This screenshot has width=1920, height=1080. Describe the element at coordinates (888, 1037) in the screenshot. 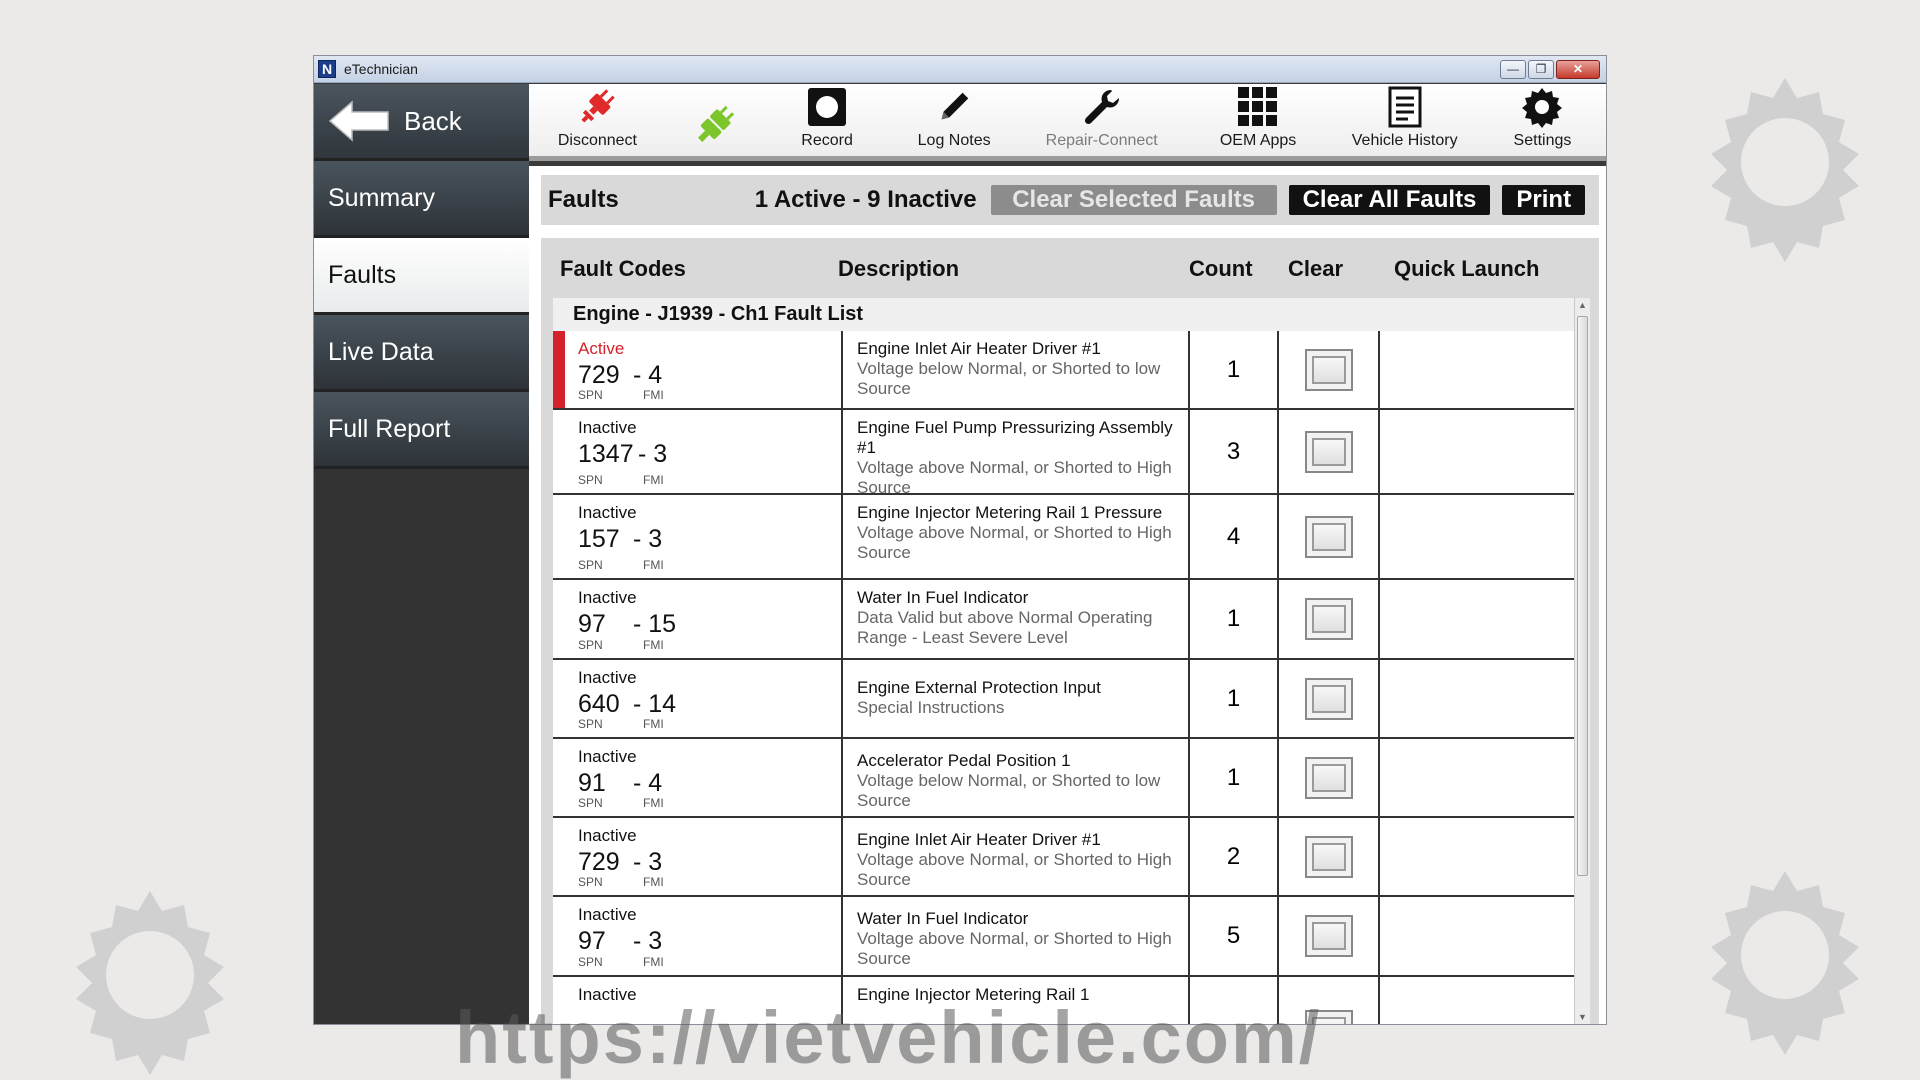

I see `watermark-url: https://vietvehicle.com/` at that location.